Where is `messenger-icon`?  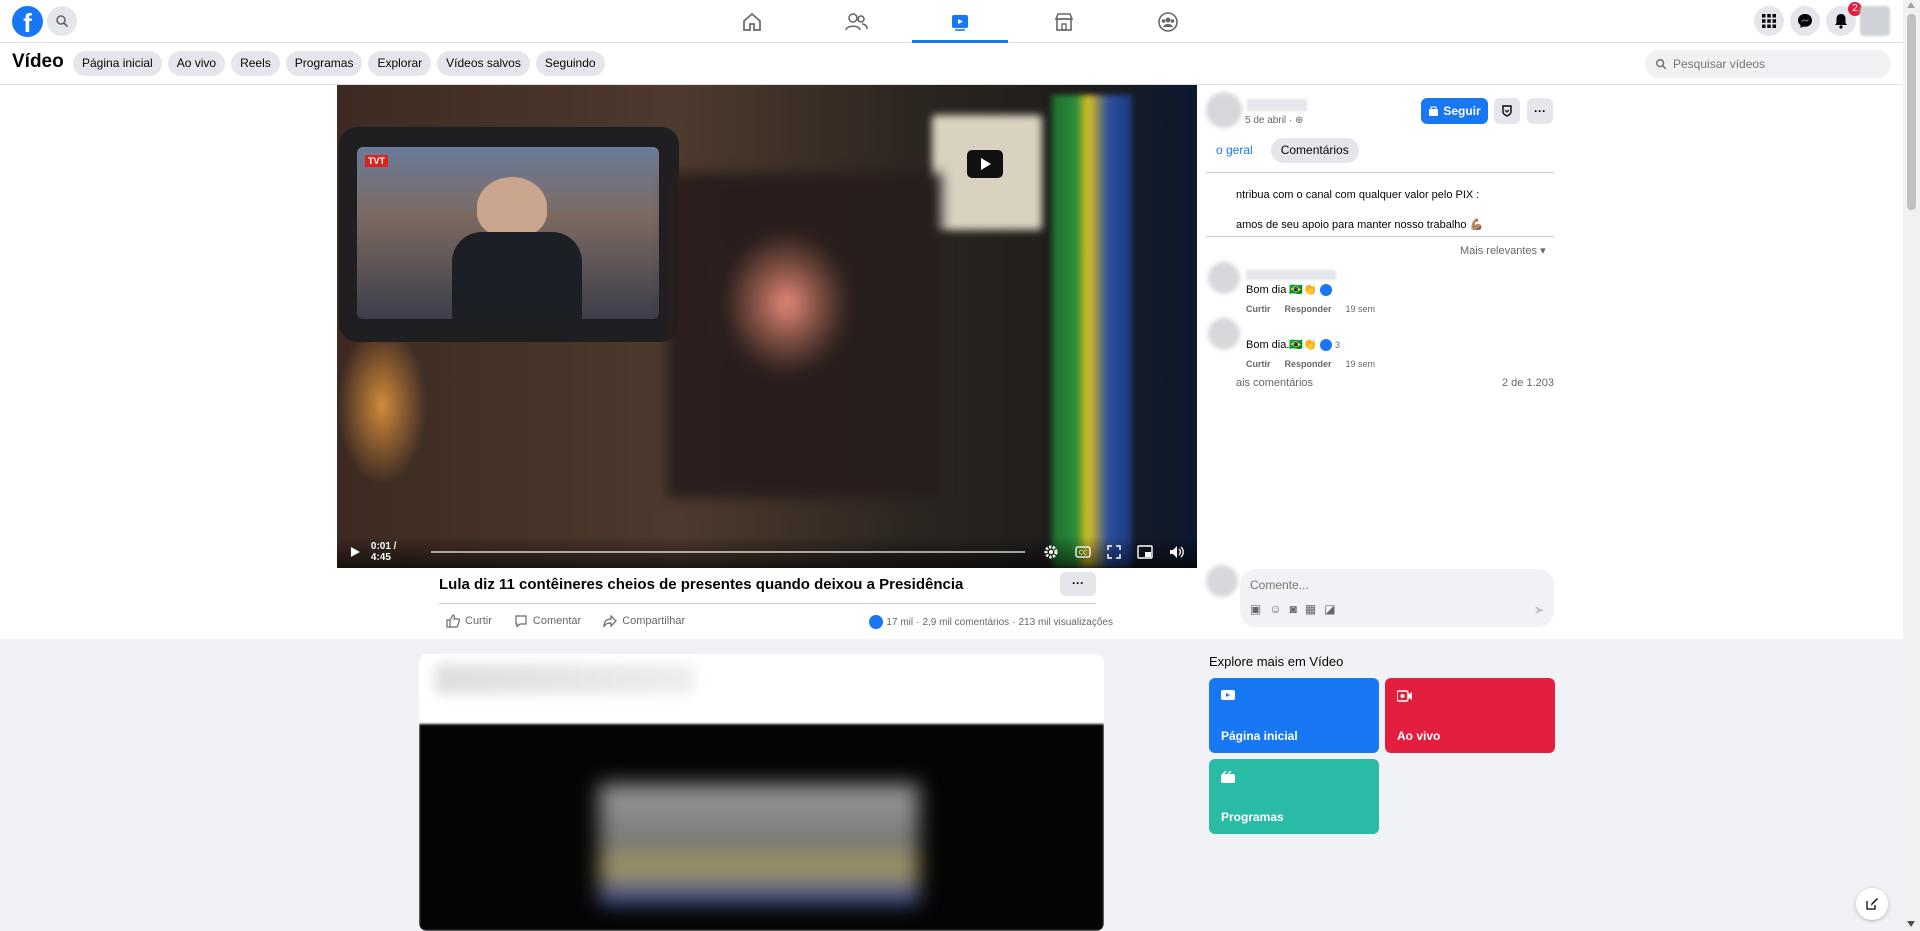 messenger-icon is located at coordinates (1805, 21).